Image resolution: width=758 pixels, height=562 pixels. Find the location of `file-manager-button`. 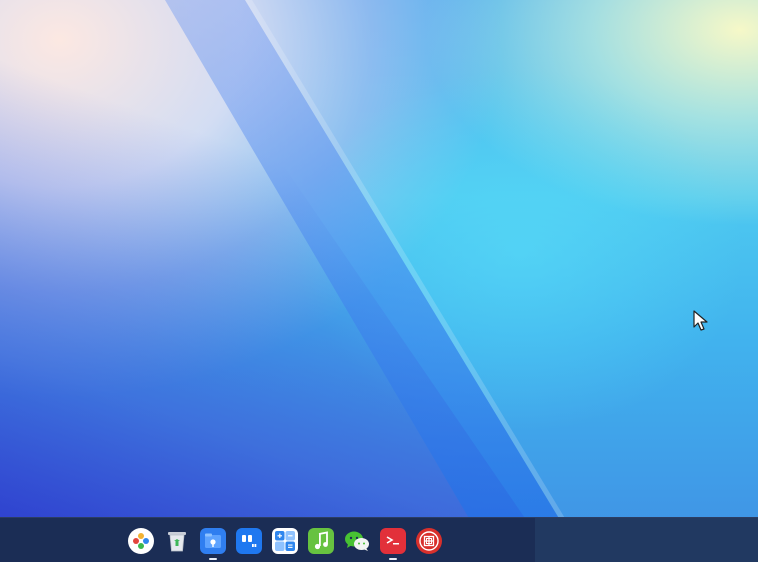

file-manager-button is located at coordinates (213, 541).